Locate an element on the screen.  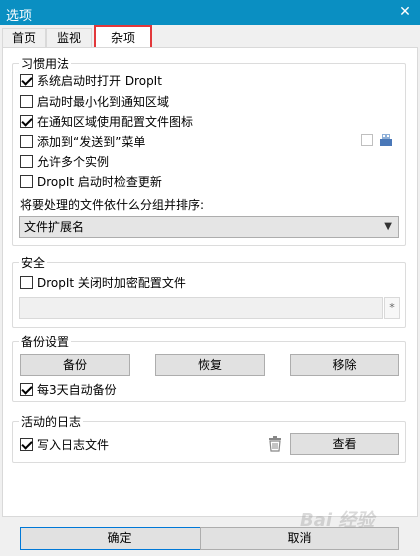
reveal-password-button: * is located at coordinates (392, 308).